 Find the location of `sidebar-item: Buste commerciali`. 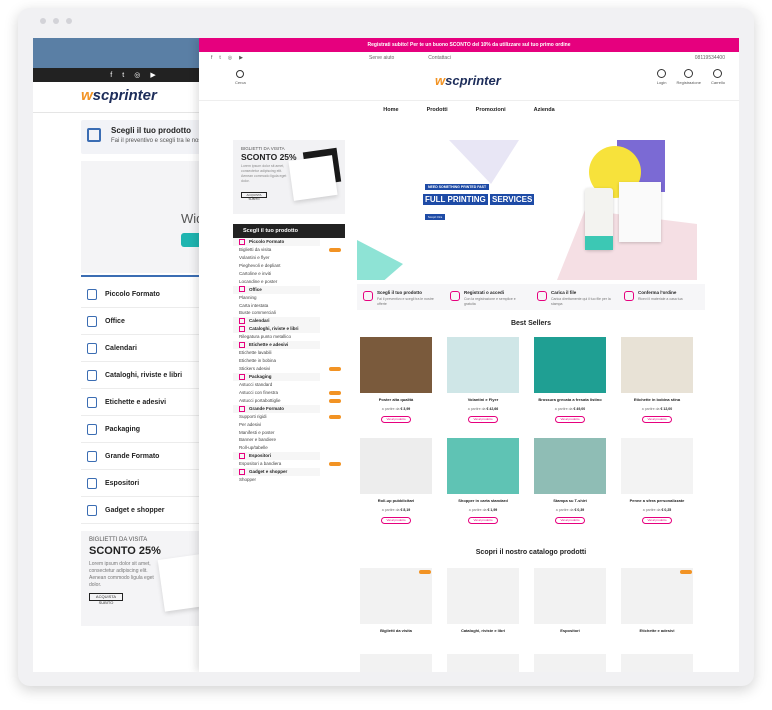

sidebar-item: Buste commerciali is located at coordinates (289, 313).